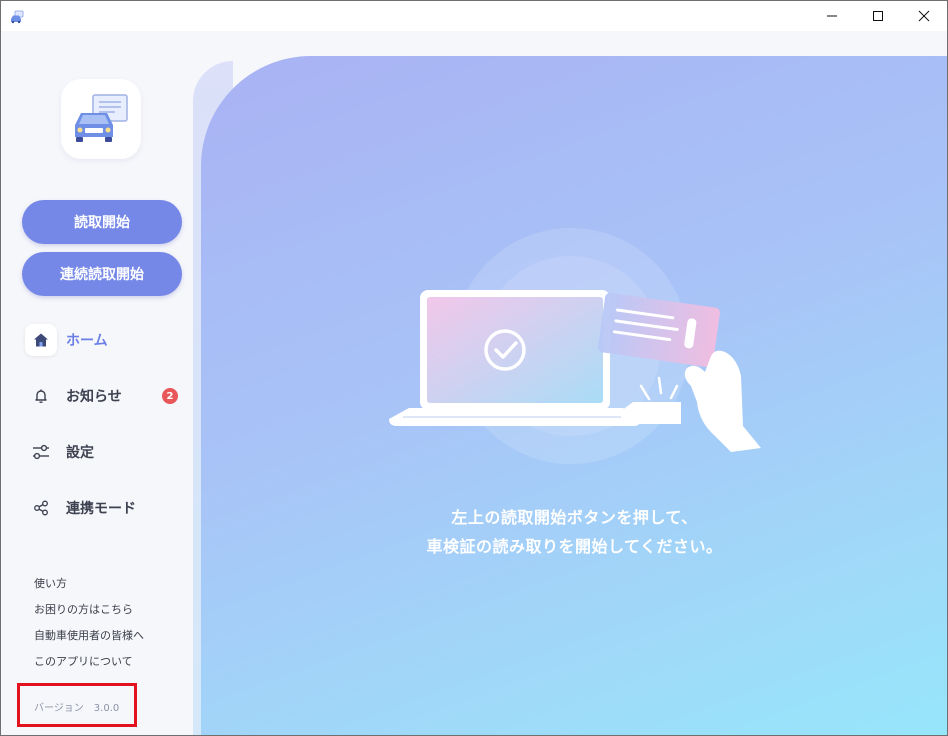  What do you see at coordinates (832, 16) in the screenshot?
I see `minimize-button` at bounding box center [832, 16].